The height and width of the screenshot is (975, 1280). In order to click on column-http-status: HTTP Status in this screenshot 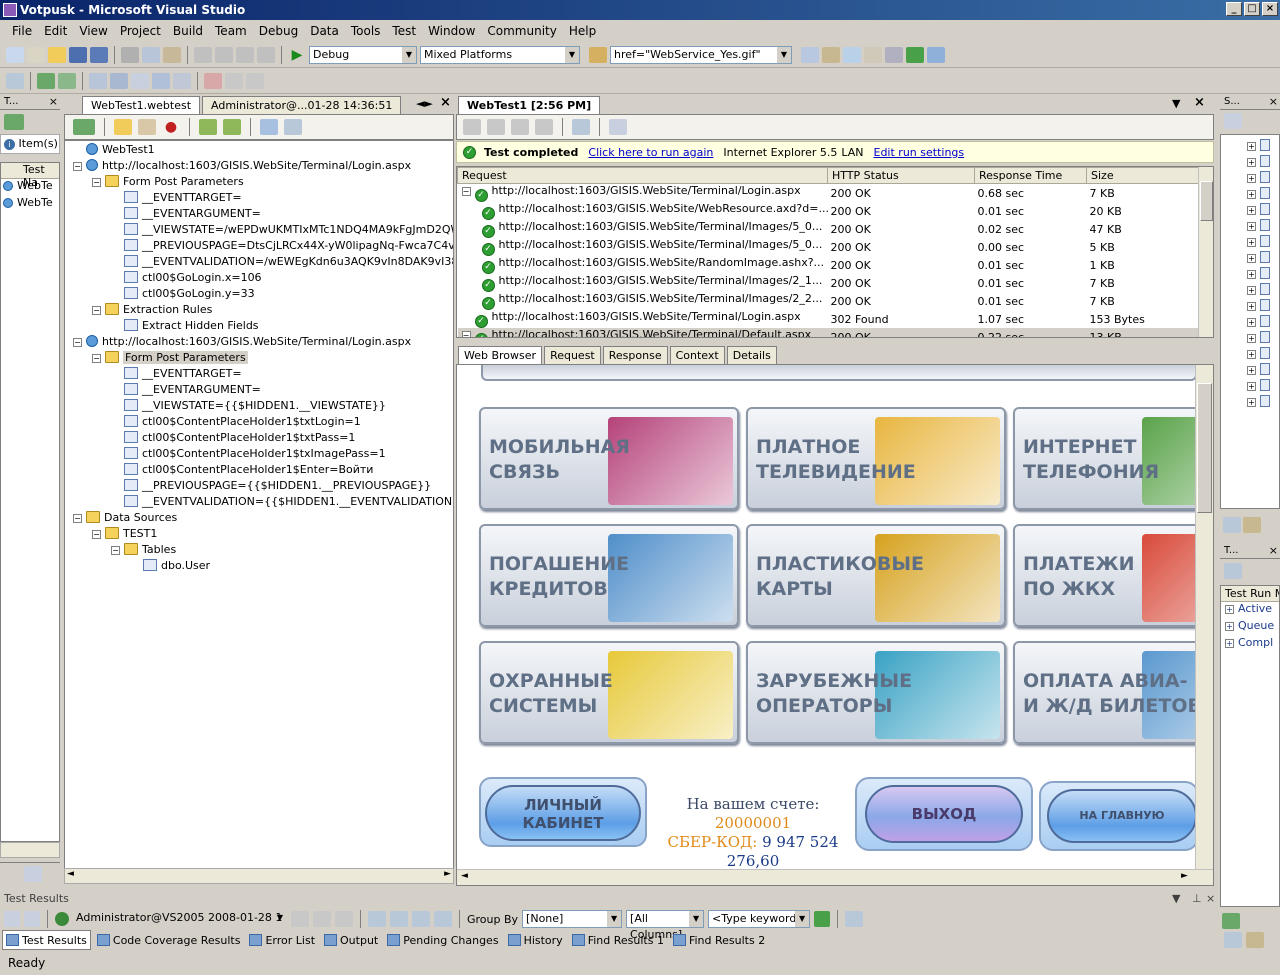, I will do `click(901, 175)`.